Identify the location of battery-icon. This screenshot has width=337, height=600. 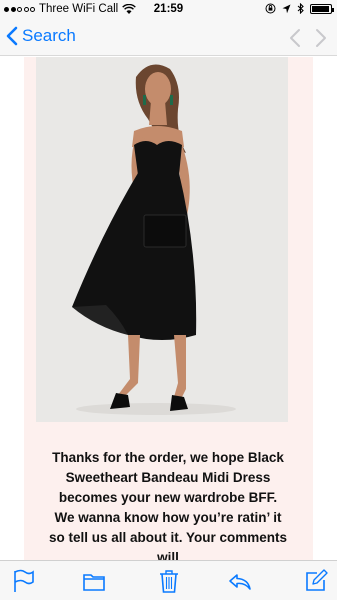
(322, 8).